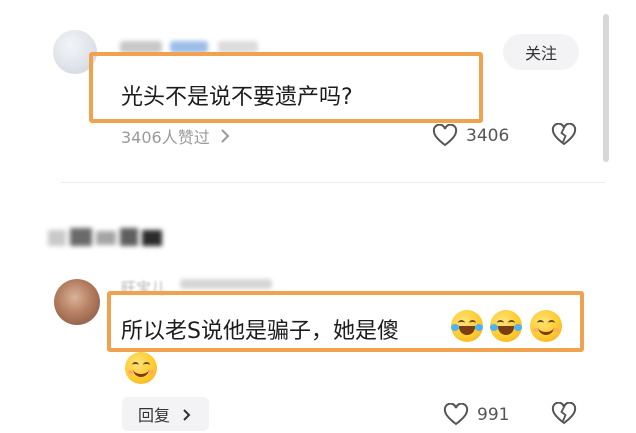  Describe the element at coordinates (606, 88) in the screenshot. I see `scrollbar` at that location.